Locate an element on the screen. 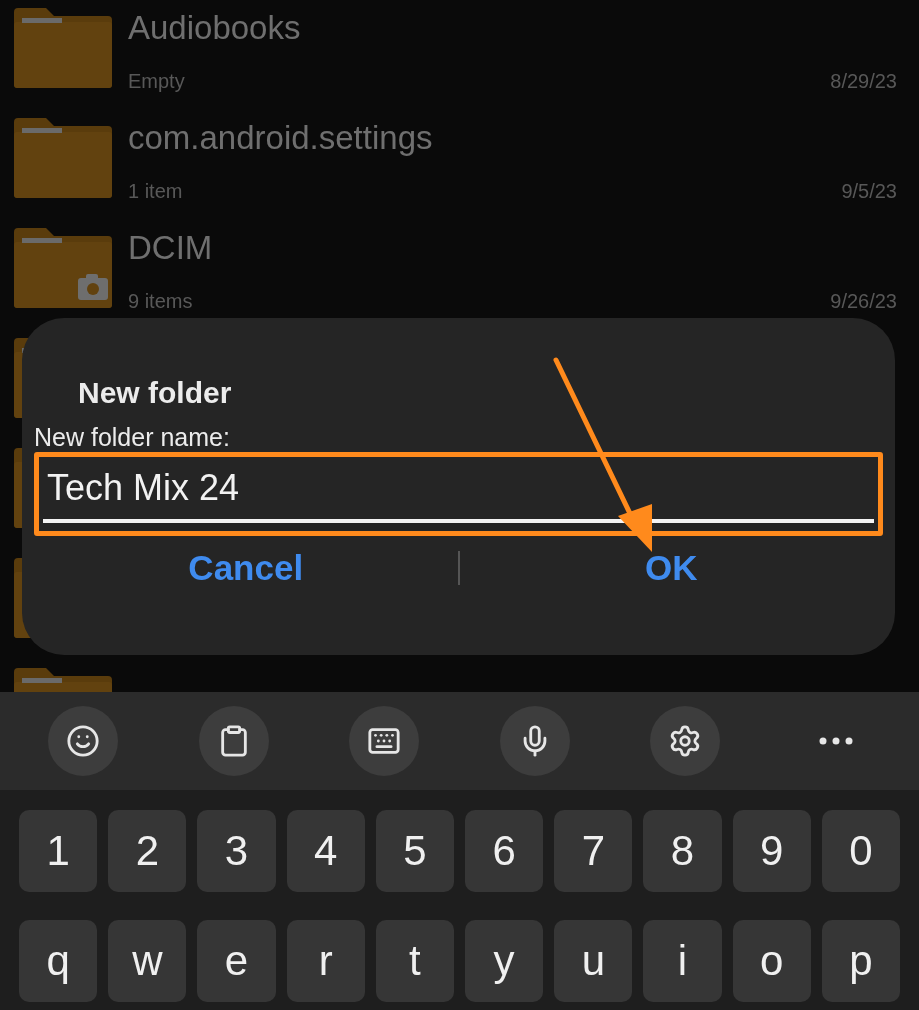 The image size is (919, 1010). keyboard-key: w is located at coordinates (147, 961).